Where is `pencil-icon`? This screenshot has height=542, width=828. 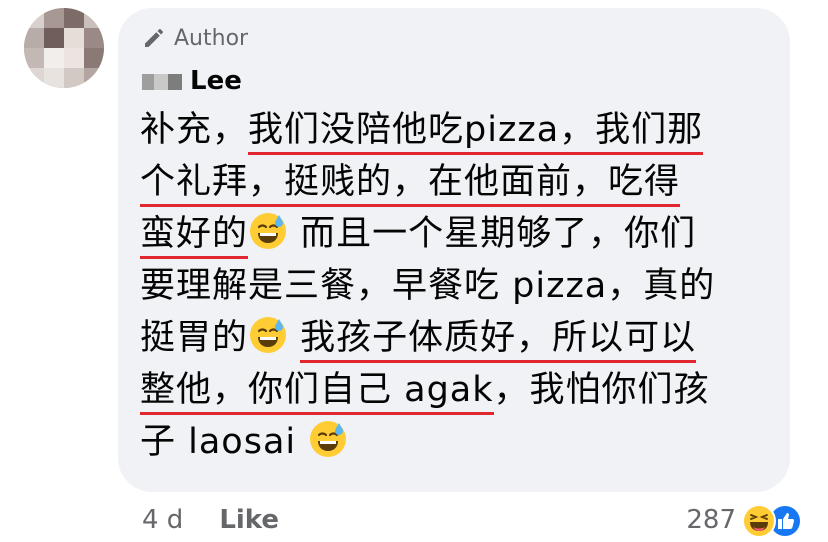 pencil-icon is located at coordinates (154, 38).